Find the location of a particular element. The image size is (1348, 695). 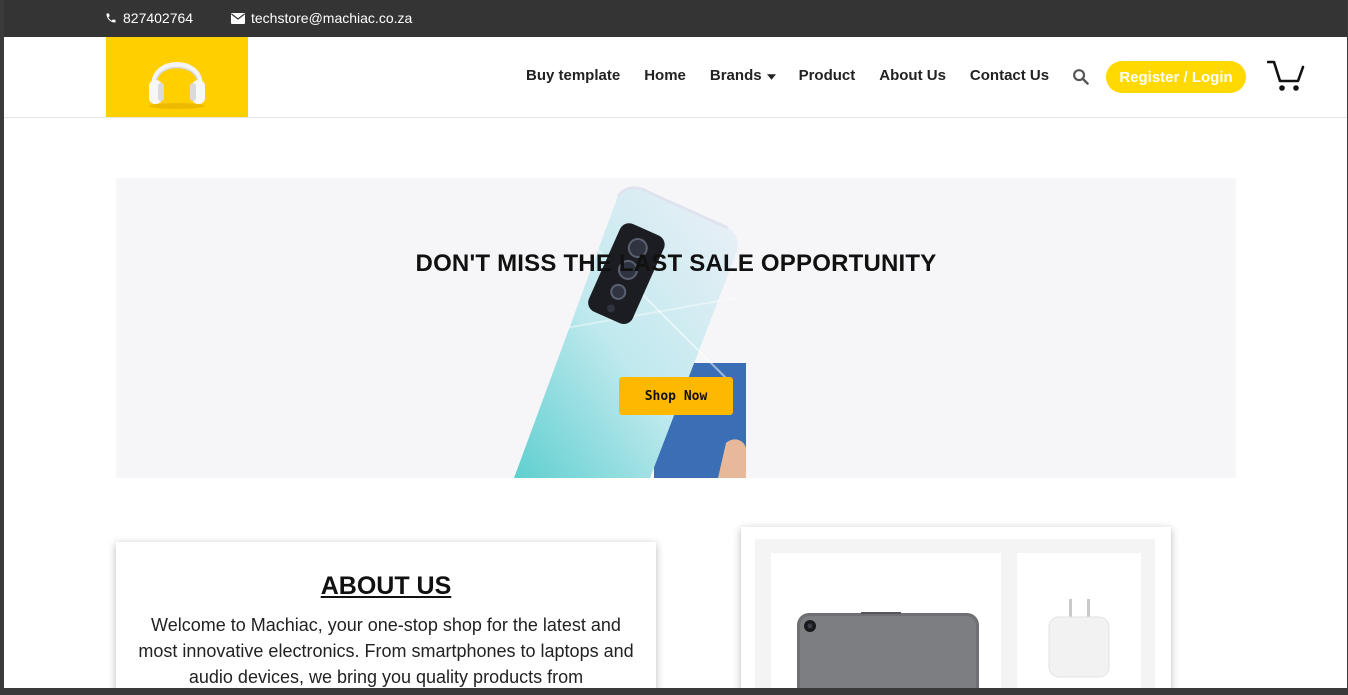

banner-headline: DON'T MISS THE LAST SALE OPPORTUNITY is located at coordinates (676, 263).